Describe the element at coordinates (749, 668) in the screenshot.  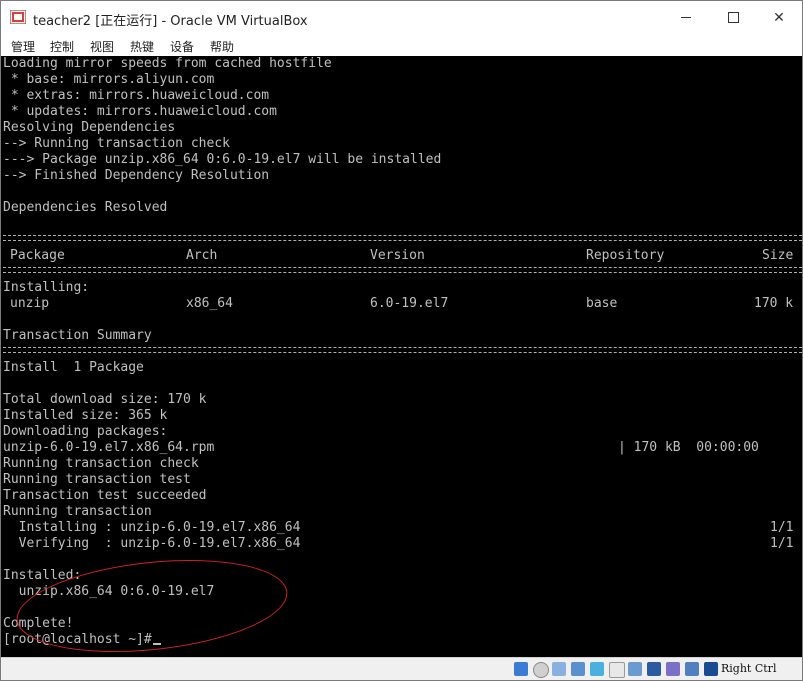
I see `host-key-label: Right Ctrl` at that location.